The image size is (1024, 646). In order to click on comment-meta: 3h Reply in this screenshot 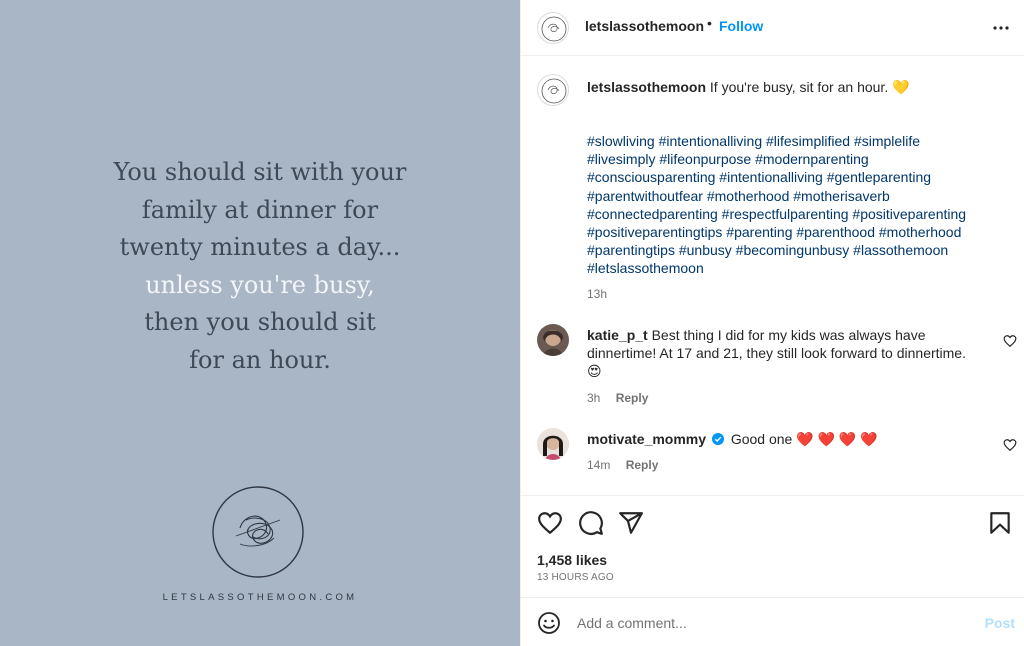, I will do `click(789, 398)`.